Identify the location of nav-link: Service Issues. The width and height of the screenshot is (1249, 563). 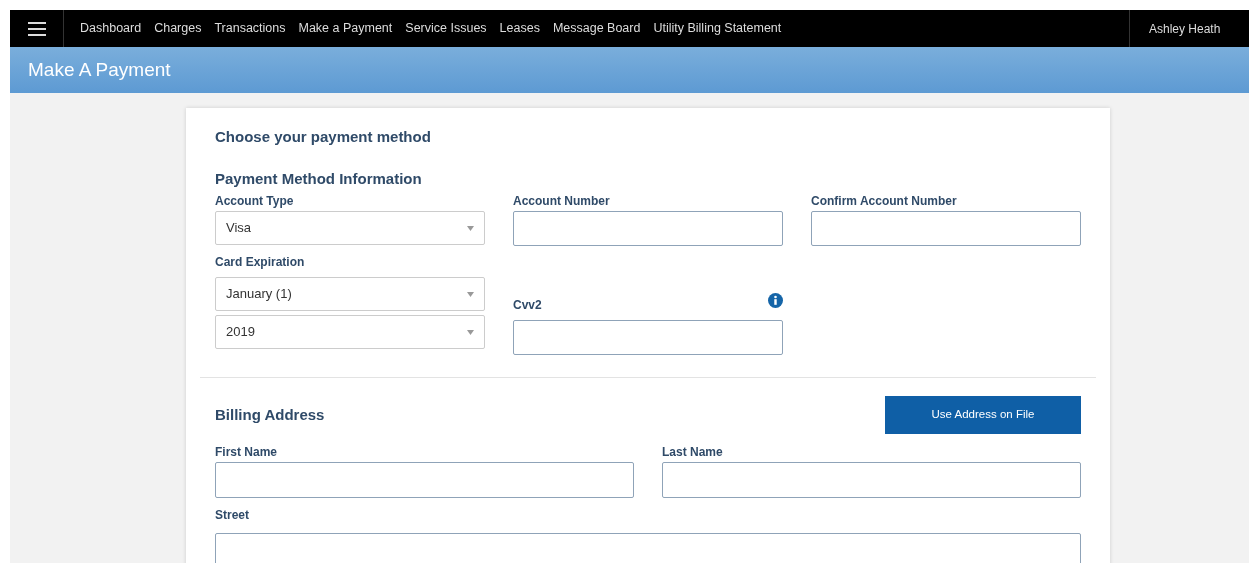
(446, 28).